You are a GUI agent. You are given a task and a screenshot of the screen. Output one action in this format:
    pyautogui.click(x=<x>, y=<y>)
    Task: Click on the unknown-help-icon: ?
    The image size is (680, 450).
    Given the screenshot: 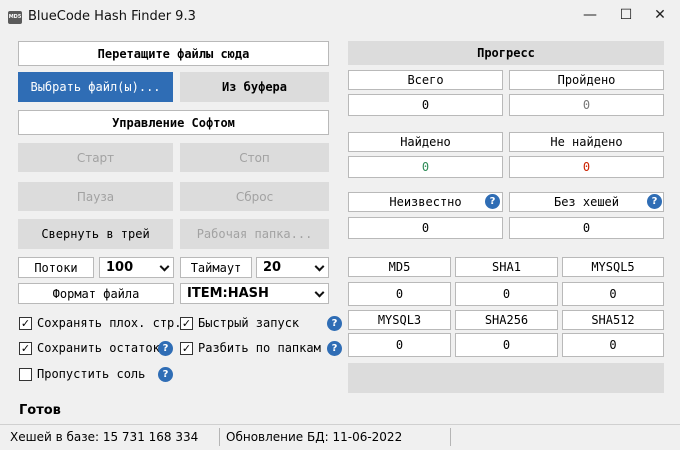 What is the action you would take?
    pyautogui.click(x=492, y=201)
    